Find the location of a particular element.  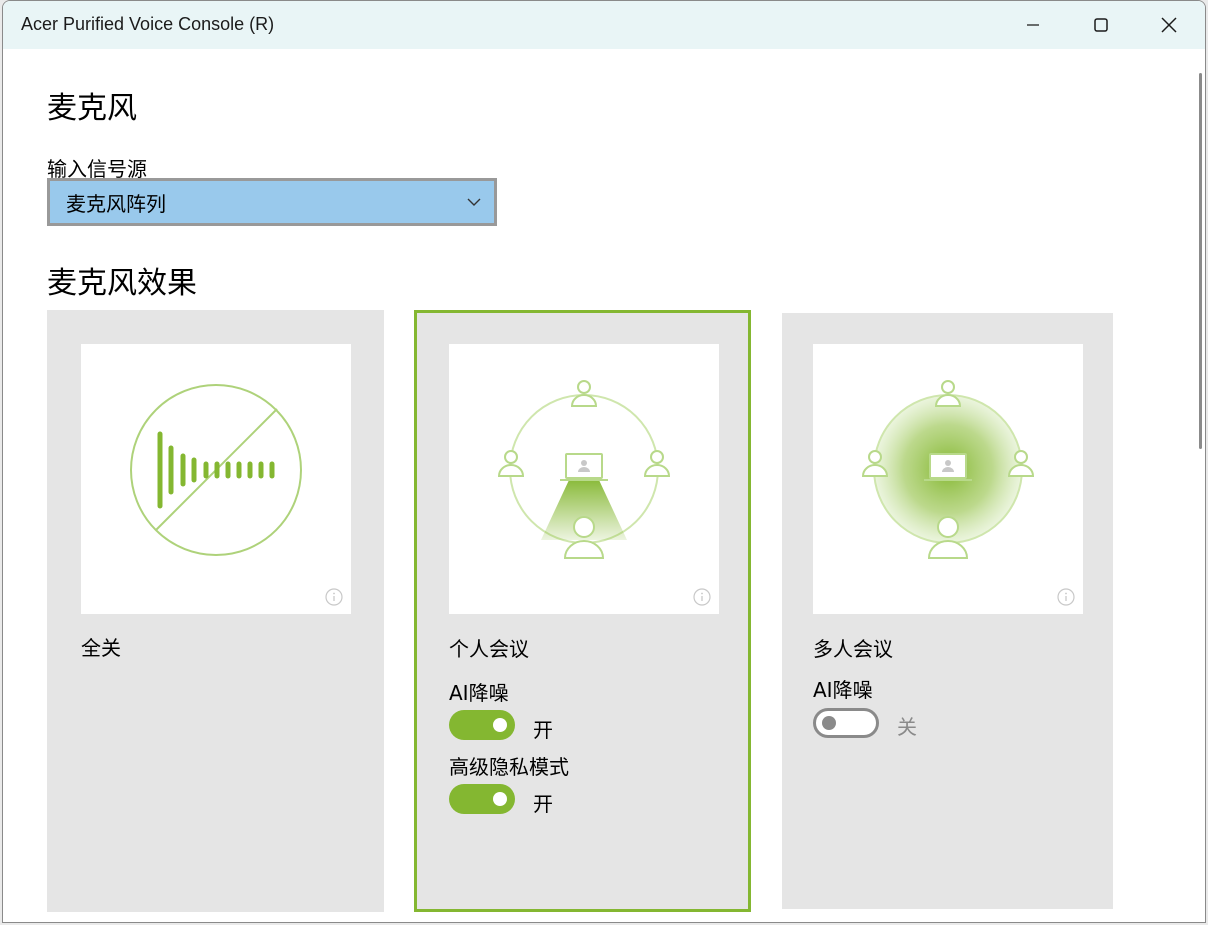

maximize-button is located at coordinates (1101, 25).